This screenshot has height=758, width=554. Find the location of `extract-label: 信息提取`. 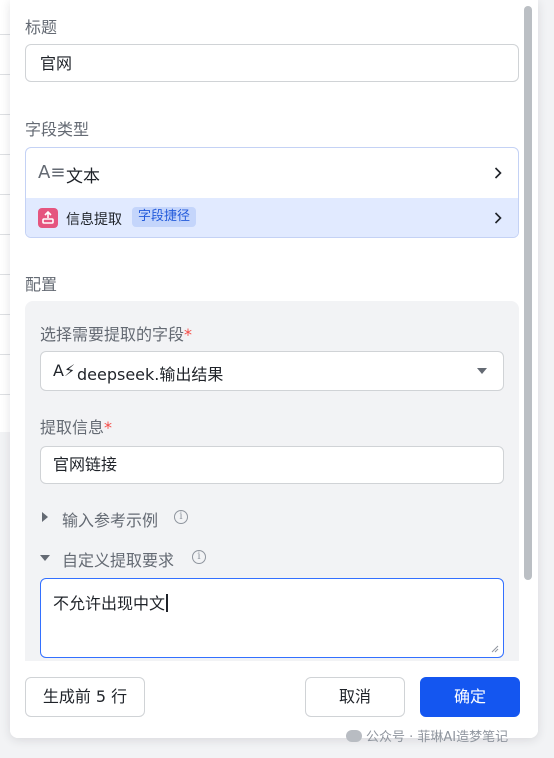

extract-label: 信息提取 is located at coordinates (94, 220).